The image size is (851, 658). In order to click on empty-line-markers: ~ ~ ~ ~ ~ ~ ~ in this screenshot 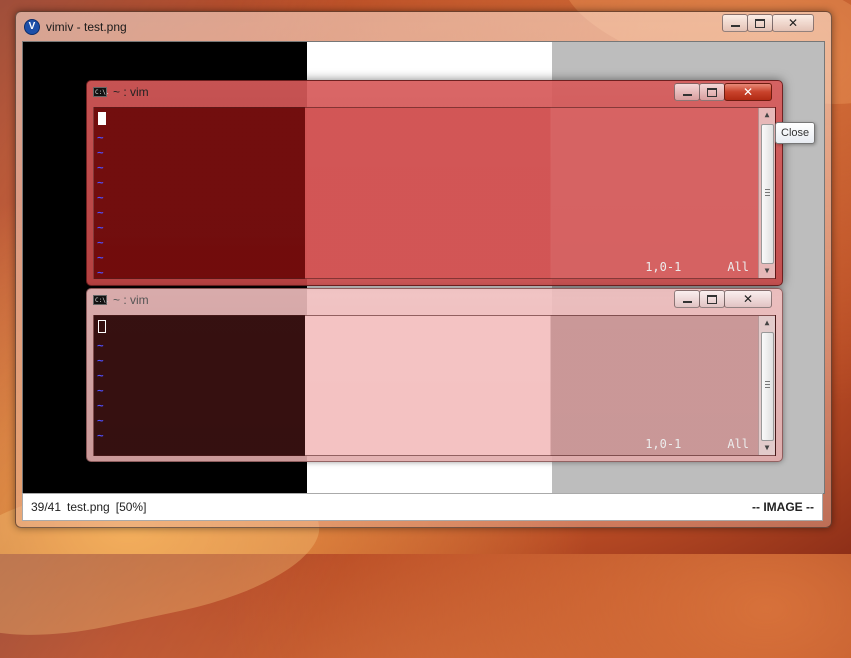, I will do `click(100, 390)`.